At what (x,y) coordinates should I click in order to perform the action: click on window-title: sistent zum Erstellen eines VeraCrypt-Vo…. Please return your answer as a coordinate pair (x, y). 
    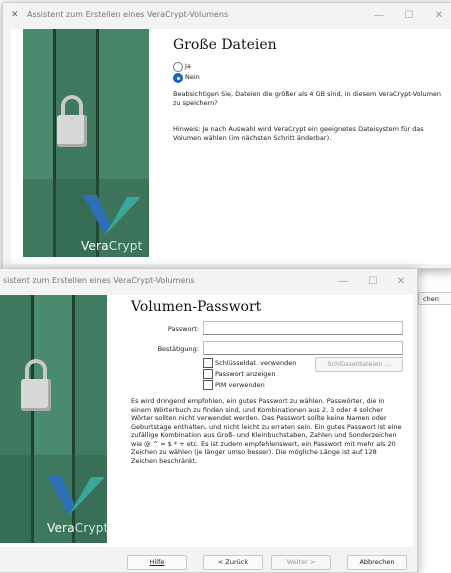
    Looking at the image, I should click on (99, 280).